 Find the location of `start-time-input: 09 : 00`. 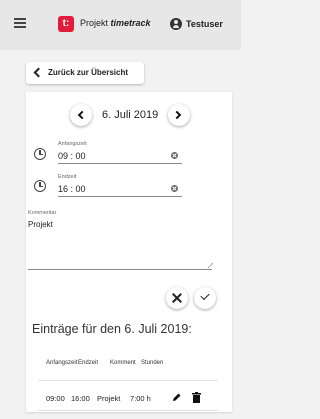

start-time-input: 09 : 00 is located at coordinates (72, 156).